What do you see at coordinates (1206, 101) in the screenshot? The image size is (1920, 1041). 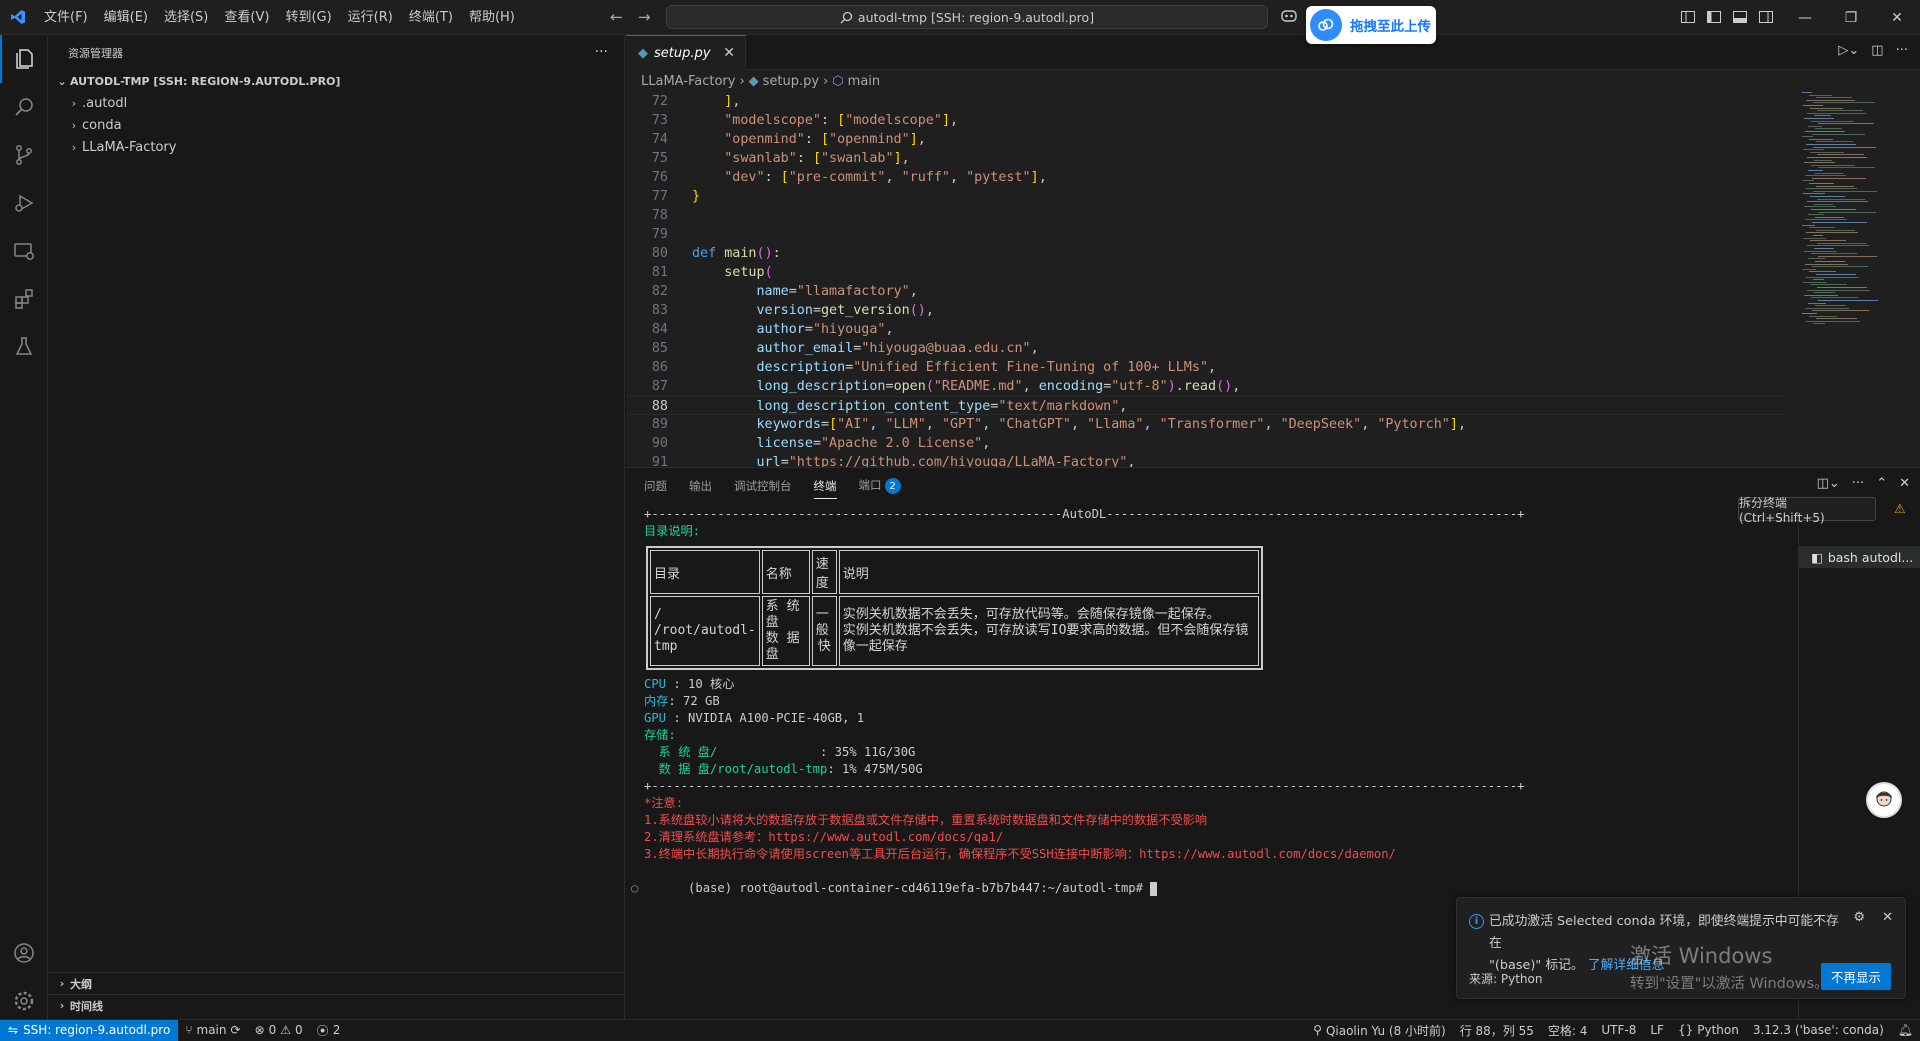 I see `code-line: 72 ],` at bounding box center [1206, 101].